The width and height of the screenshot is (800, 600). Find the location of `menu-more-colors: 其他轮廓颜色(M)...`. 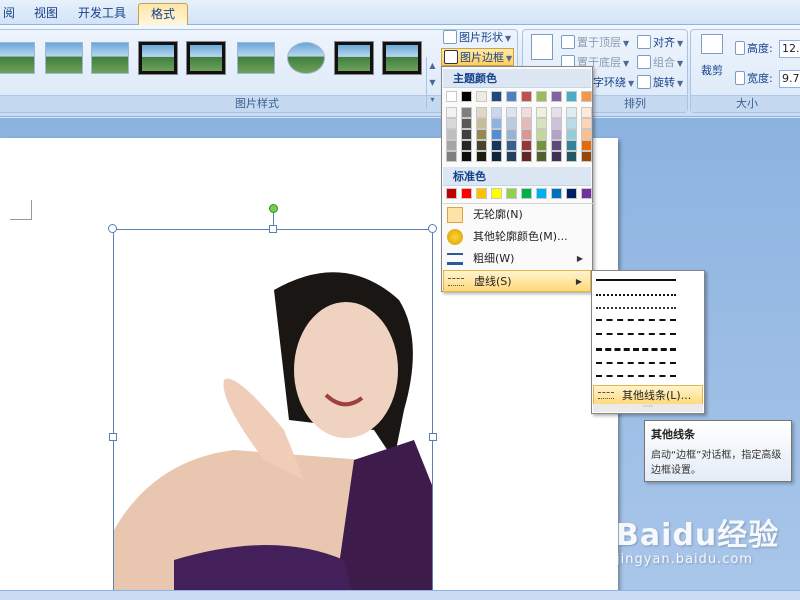

menu-more-colors: 其他轮廓颜色(M)... is located at coordinates (517, 237).